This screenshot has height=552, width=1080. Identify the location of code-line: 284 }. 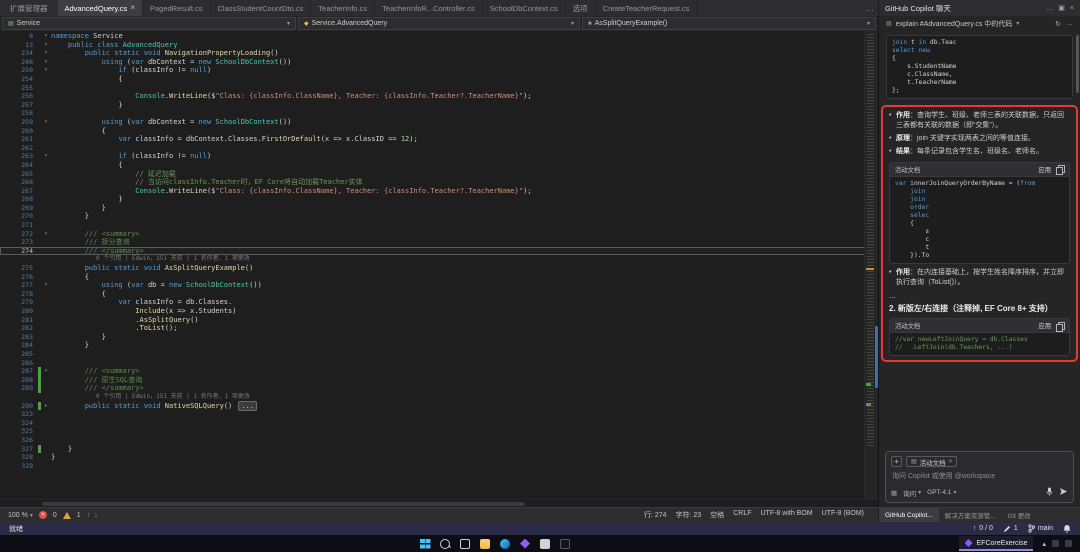
(439, 345).